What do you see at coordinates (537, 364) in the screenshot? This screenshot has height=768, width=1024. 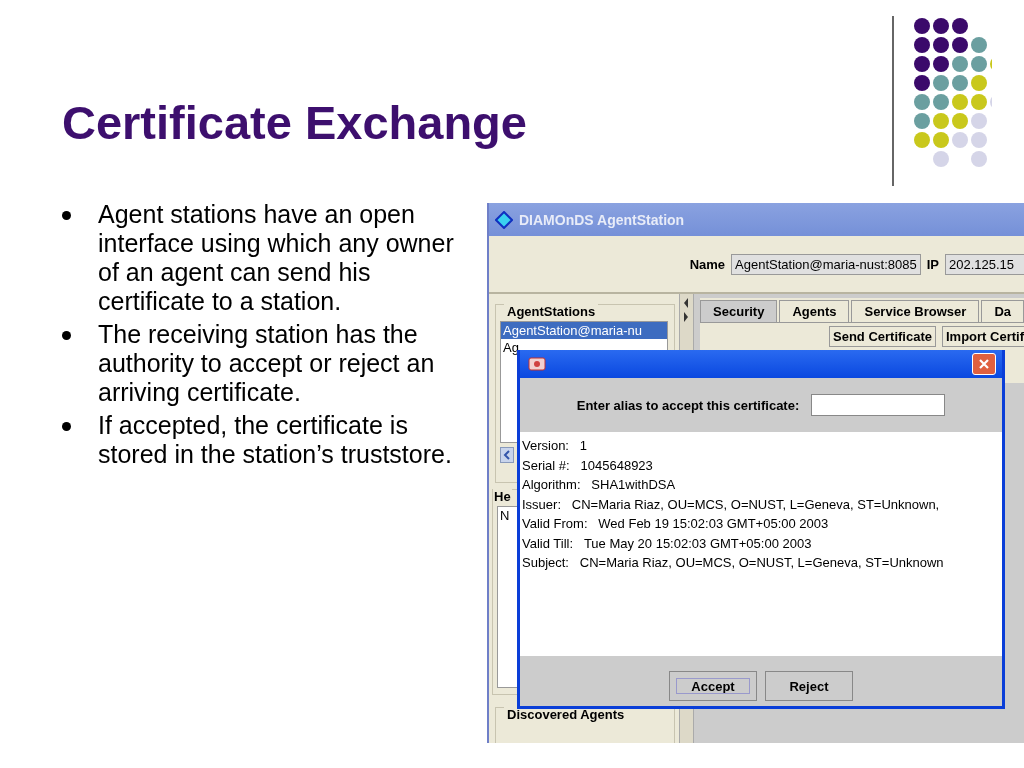 I see `certificate-icon` at bounding box center [537, 364].